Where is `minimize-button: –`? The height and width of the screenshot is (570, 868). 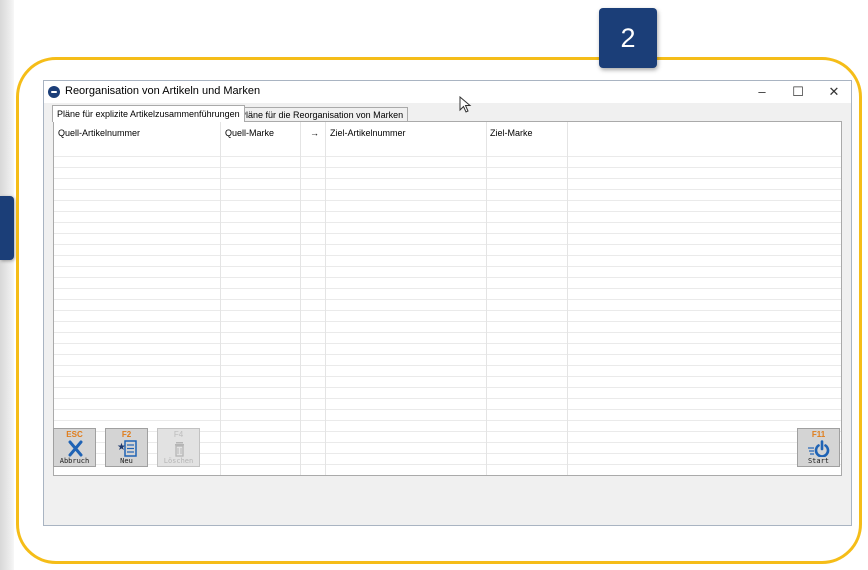
minimize-button: – is located at coordinates (762, 92).